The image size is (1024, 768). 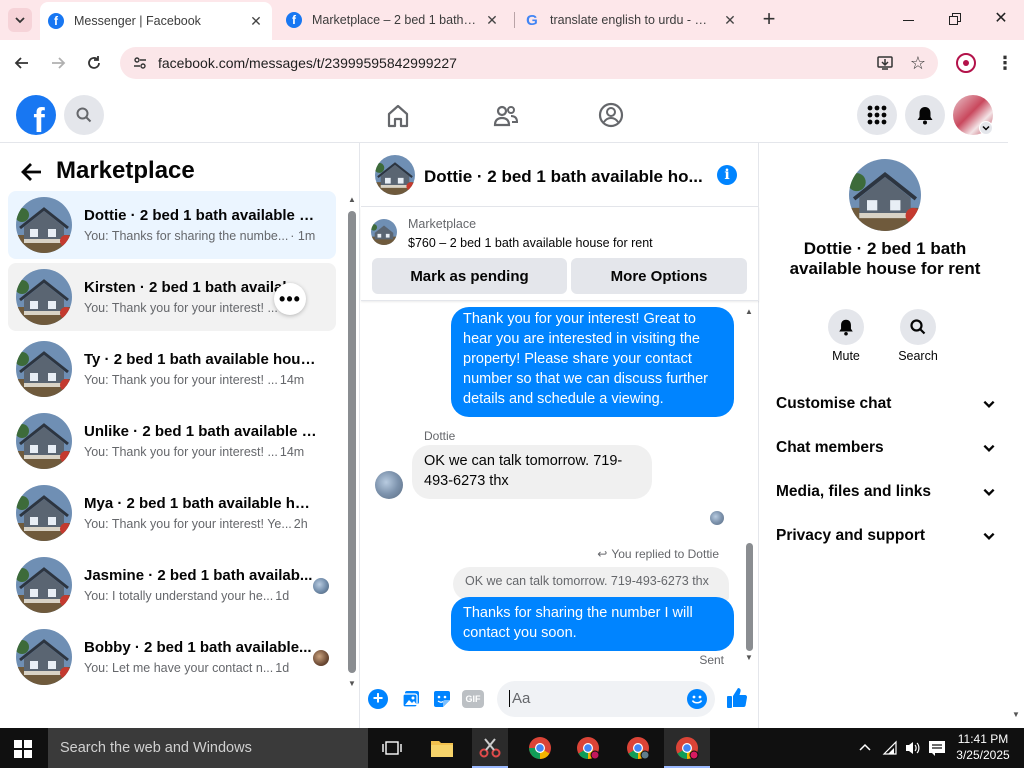 I want to click on section-media-files-links: Media, files and links, so click(x=886, y=492).